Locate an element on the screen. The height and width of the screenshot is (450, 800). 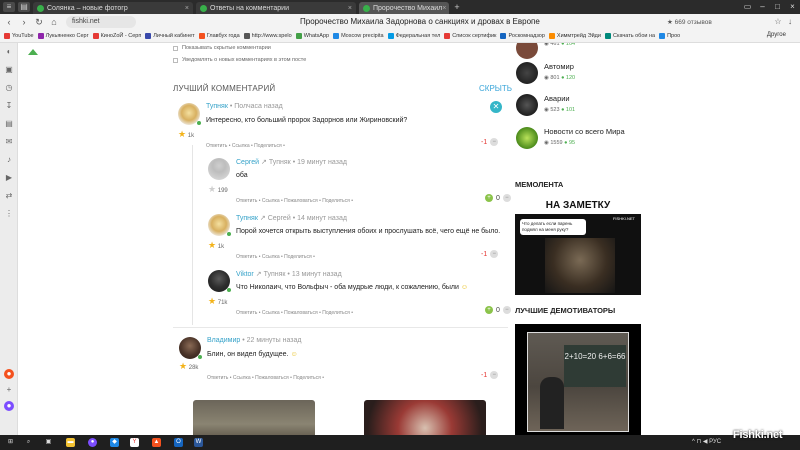
bookmark-item: Федеральная тел is located at coordinates (413, 36).